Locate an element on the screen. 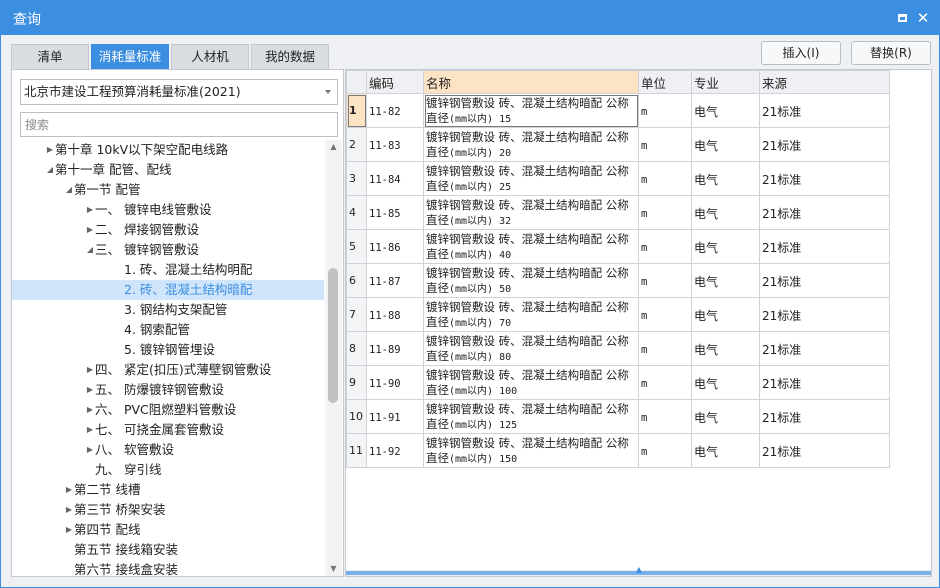 Image resolution: width=940 pixels, height=588 pixels. row-number: 7 is located at coordinates (356, 314).